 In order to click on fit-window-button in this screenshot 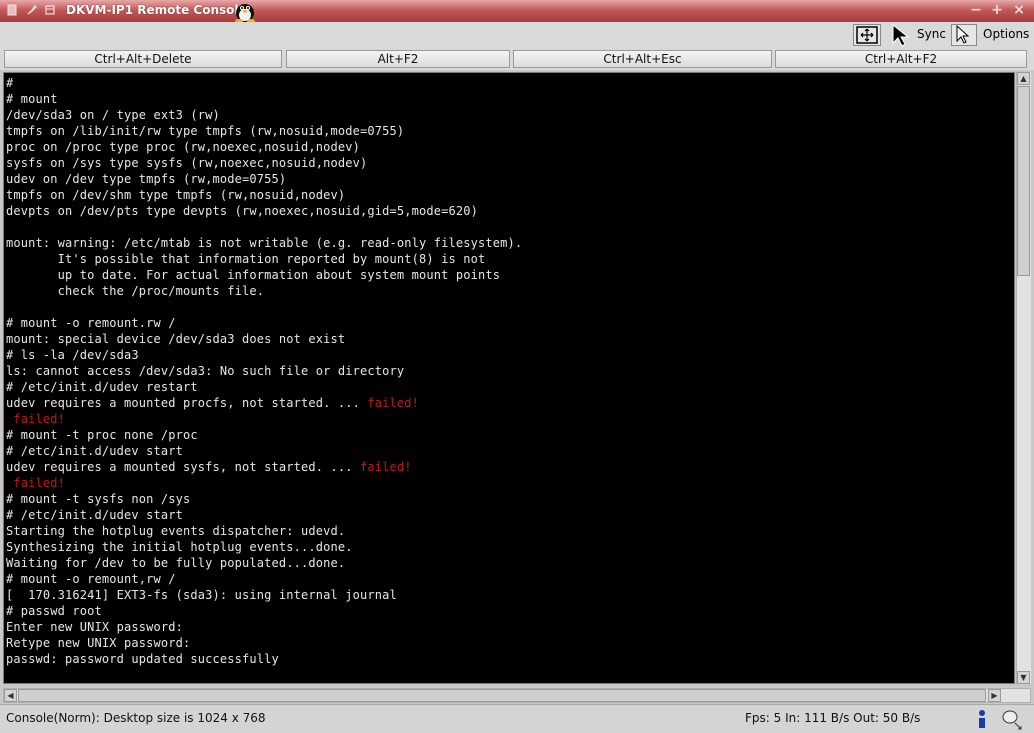, I will do `click(867, 35)`.